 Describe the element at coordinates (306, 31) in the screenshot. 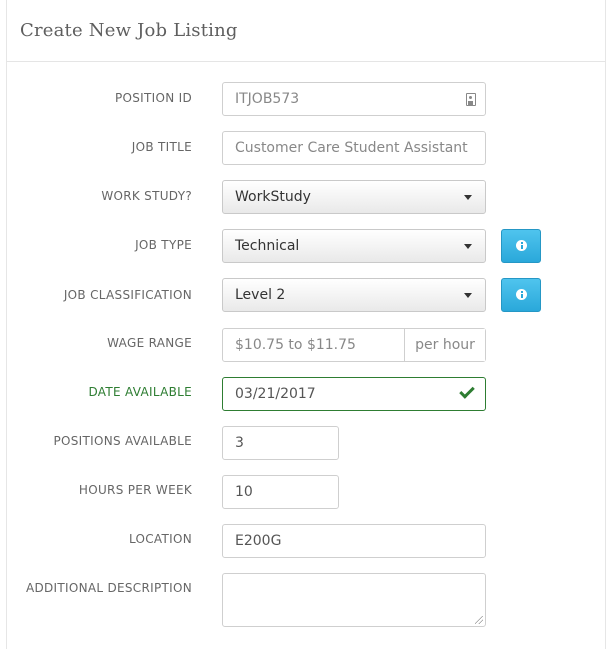

I see `panel-header: Create New Job Listing` at that location.